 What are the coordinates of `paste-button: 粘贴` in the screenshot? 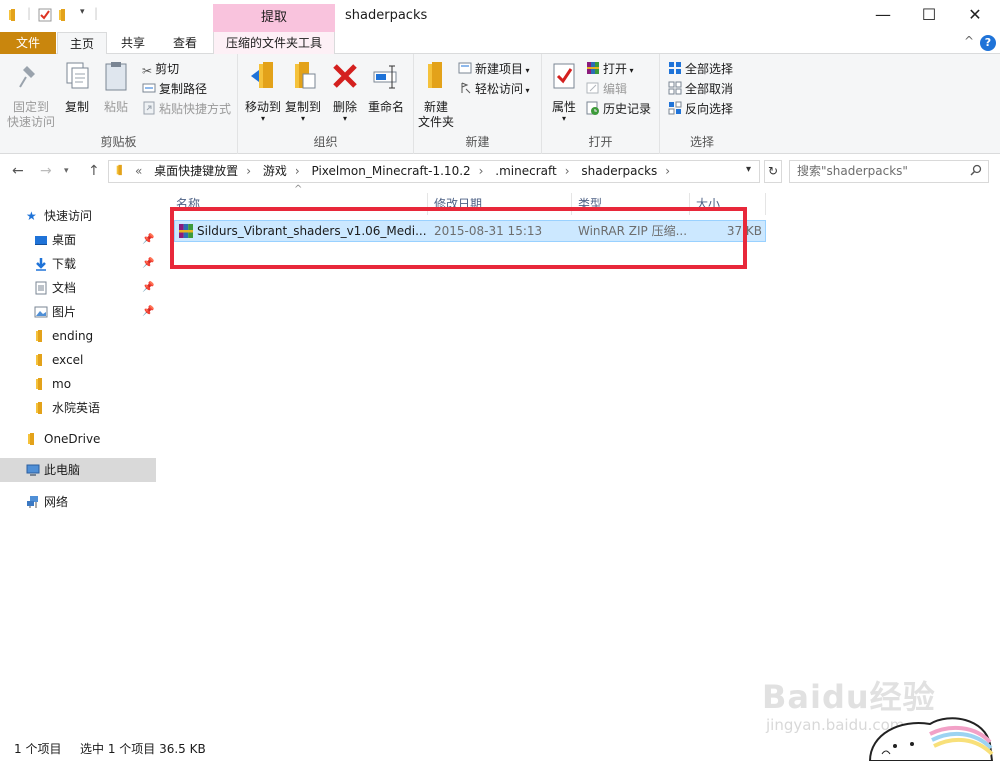 It's located at (116, 87).